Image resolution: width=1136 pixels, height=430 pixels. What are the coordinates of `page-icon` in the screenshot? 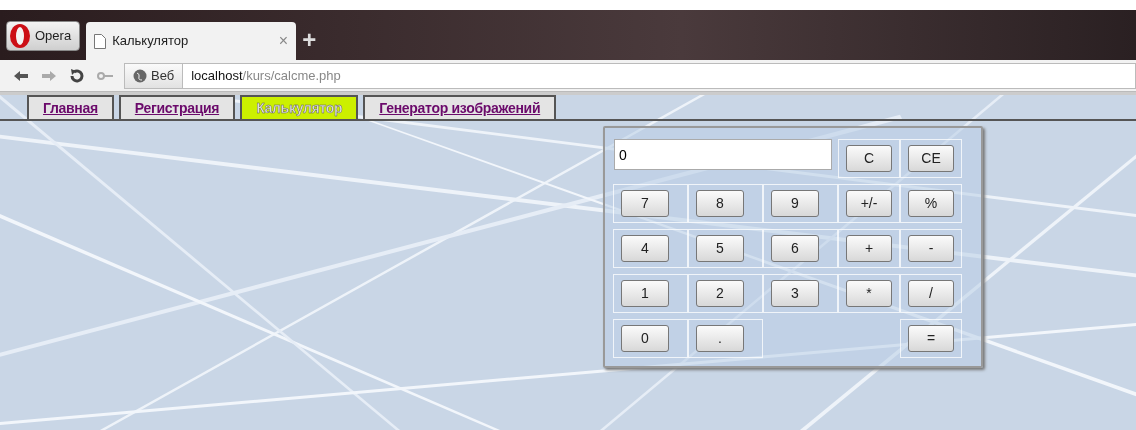 It's located at (100, 41).